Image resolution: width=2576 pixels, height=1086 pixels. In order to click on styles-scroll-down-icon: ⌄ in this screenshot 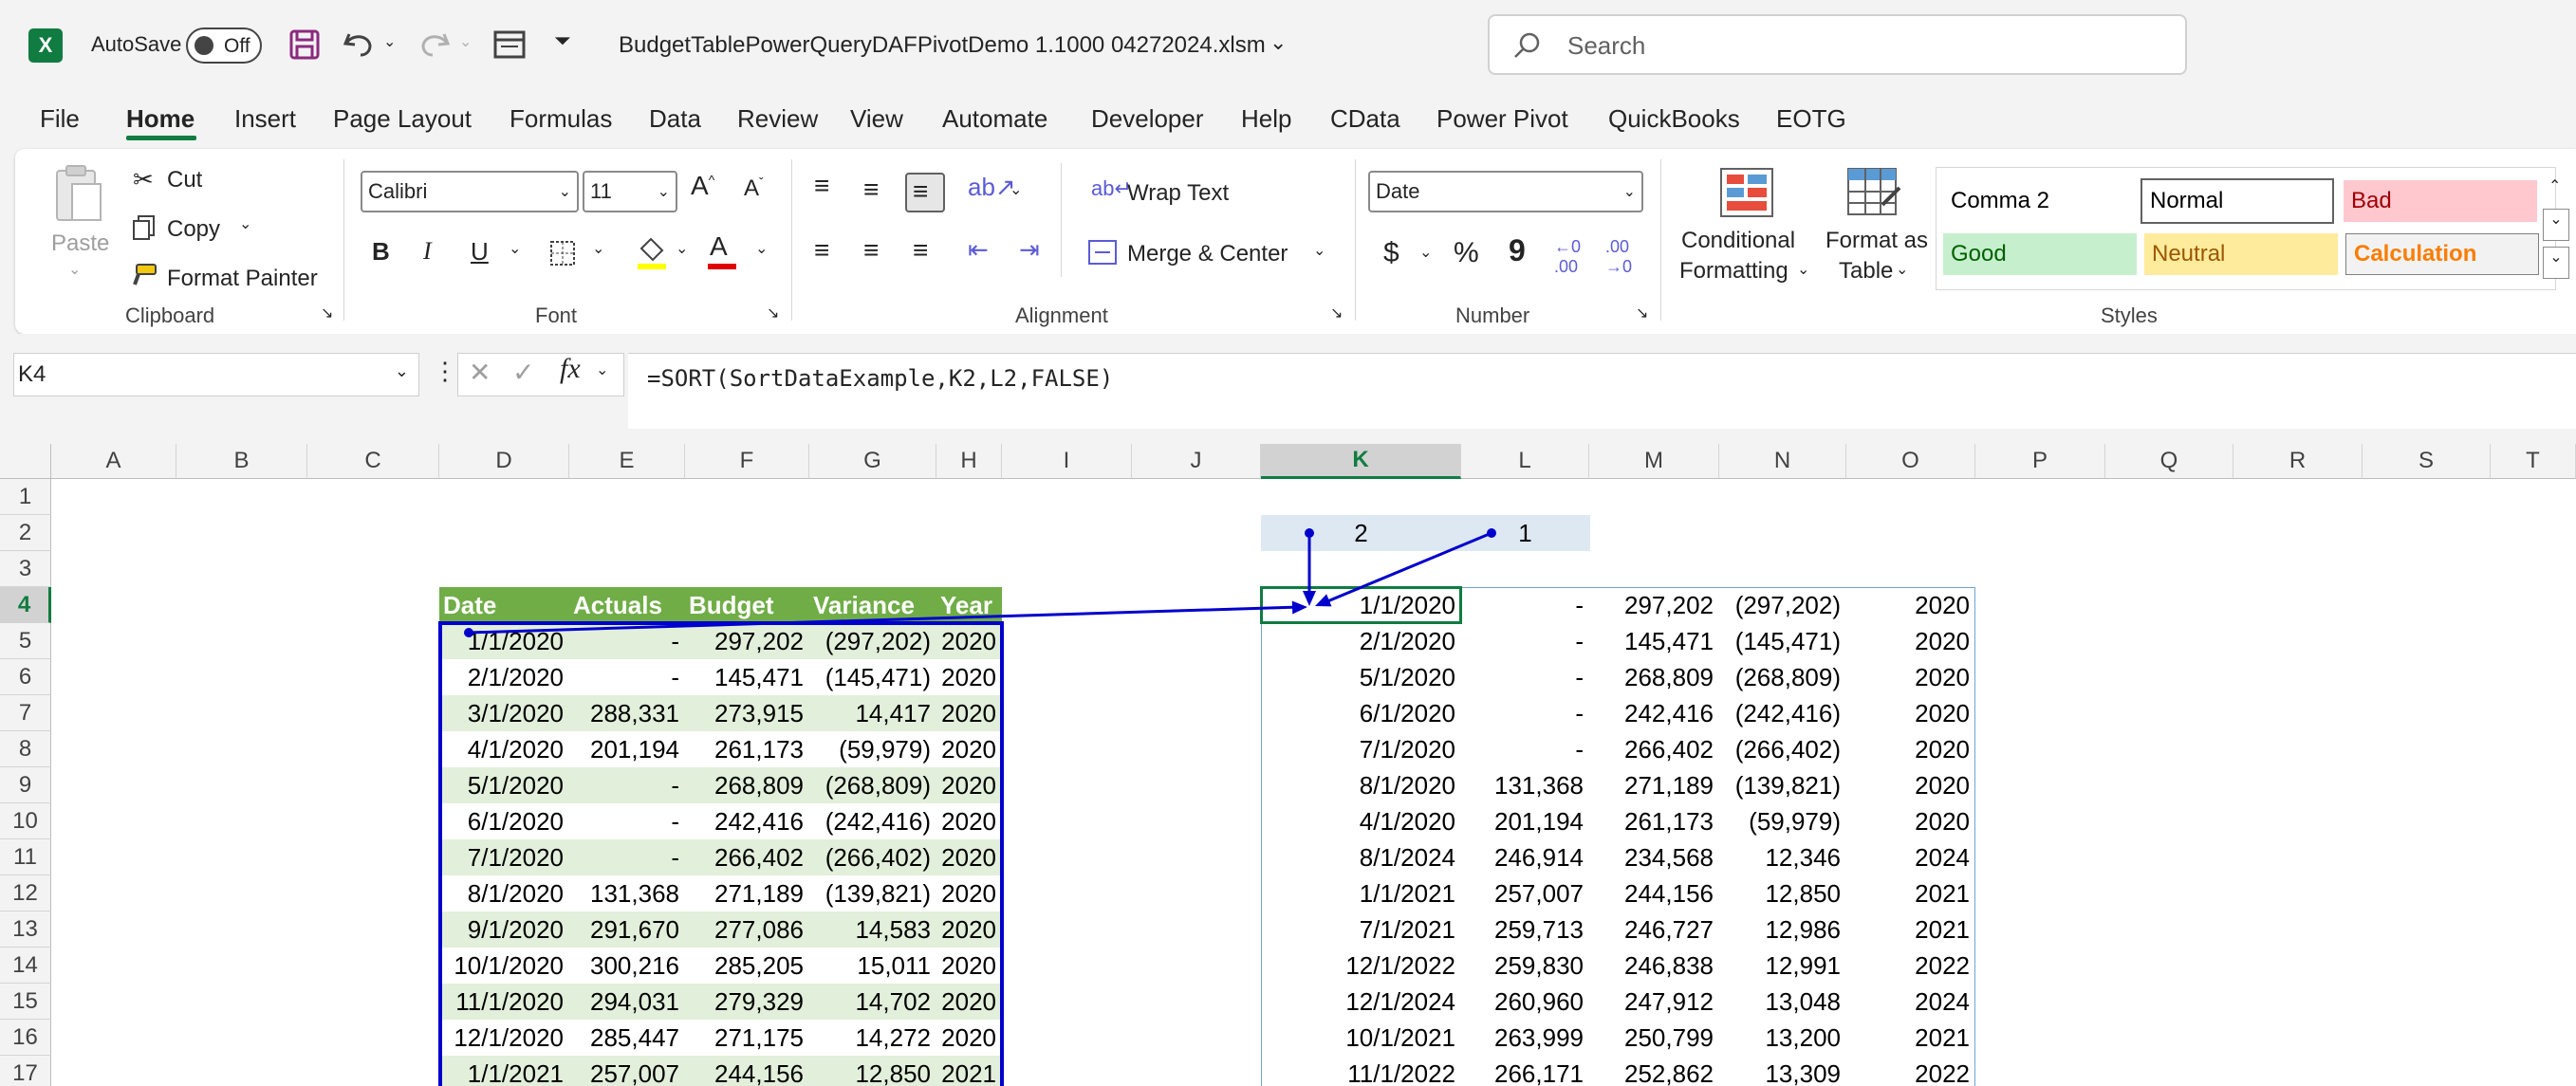, I will do `click(2556, 225)`.